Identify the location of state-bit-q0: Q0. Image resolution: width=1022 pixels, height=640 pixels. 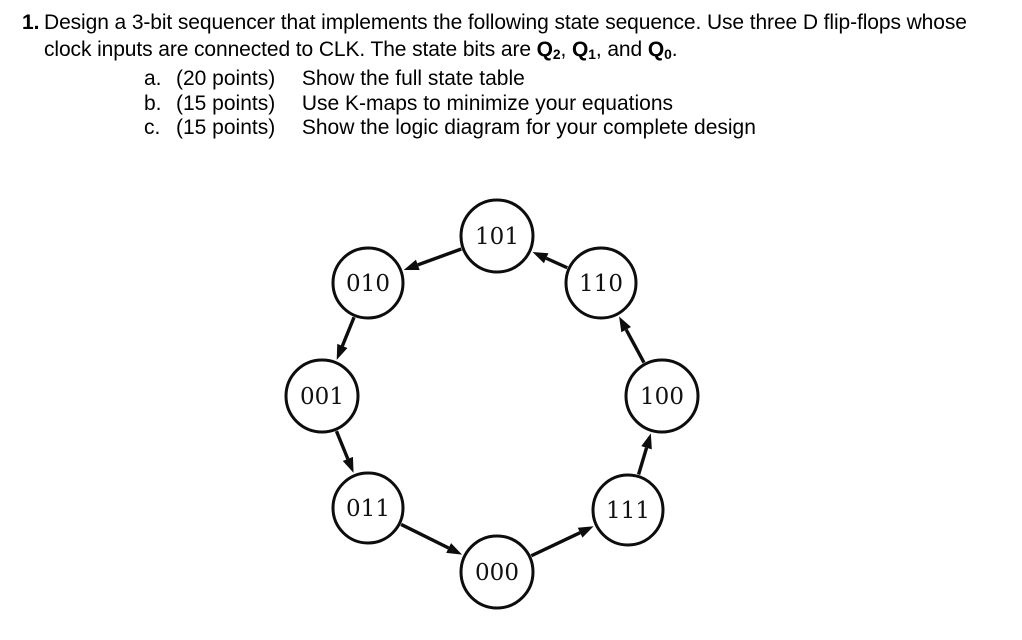
(659, 50).